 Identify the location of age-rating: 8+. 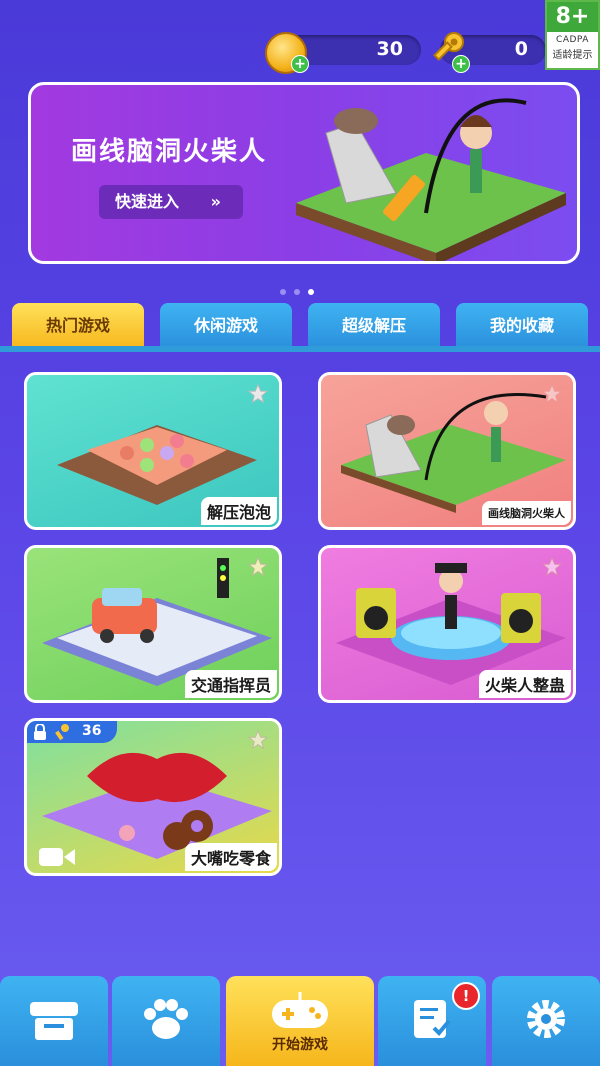
(572, 17).